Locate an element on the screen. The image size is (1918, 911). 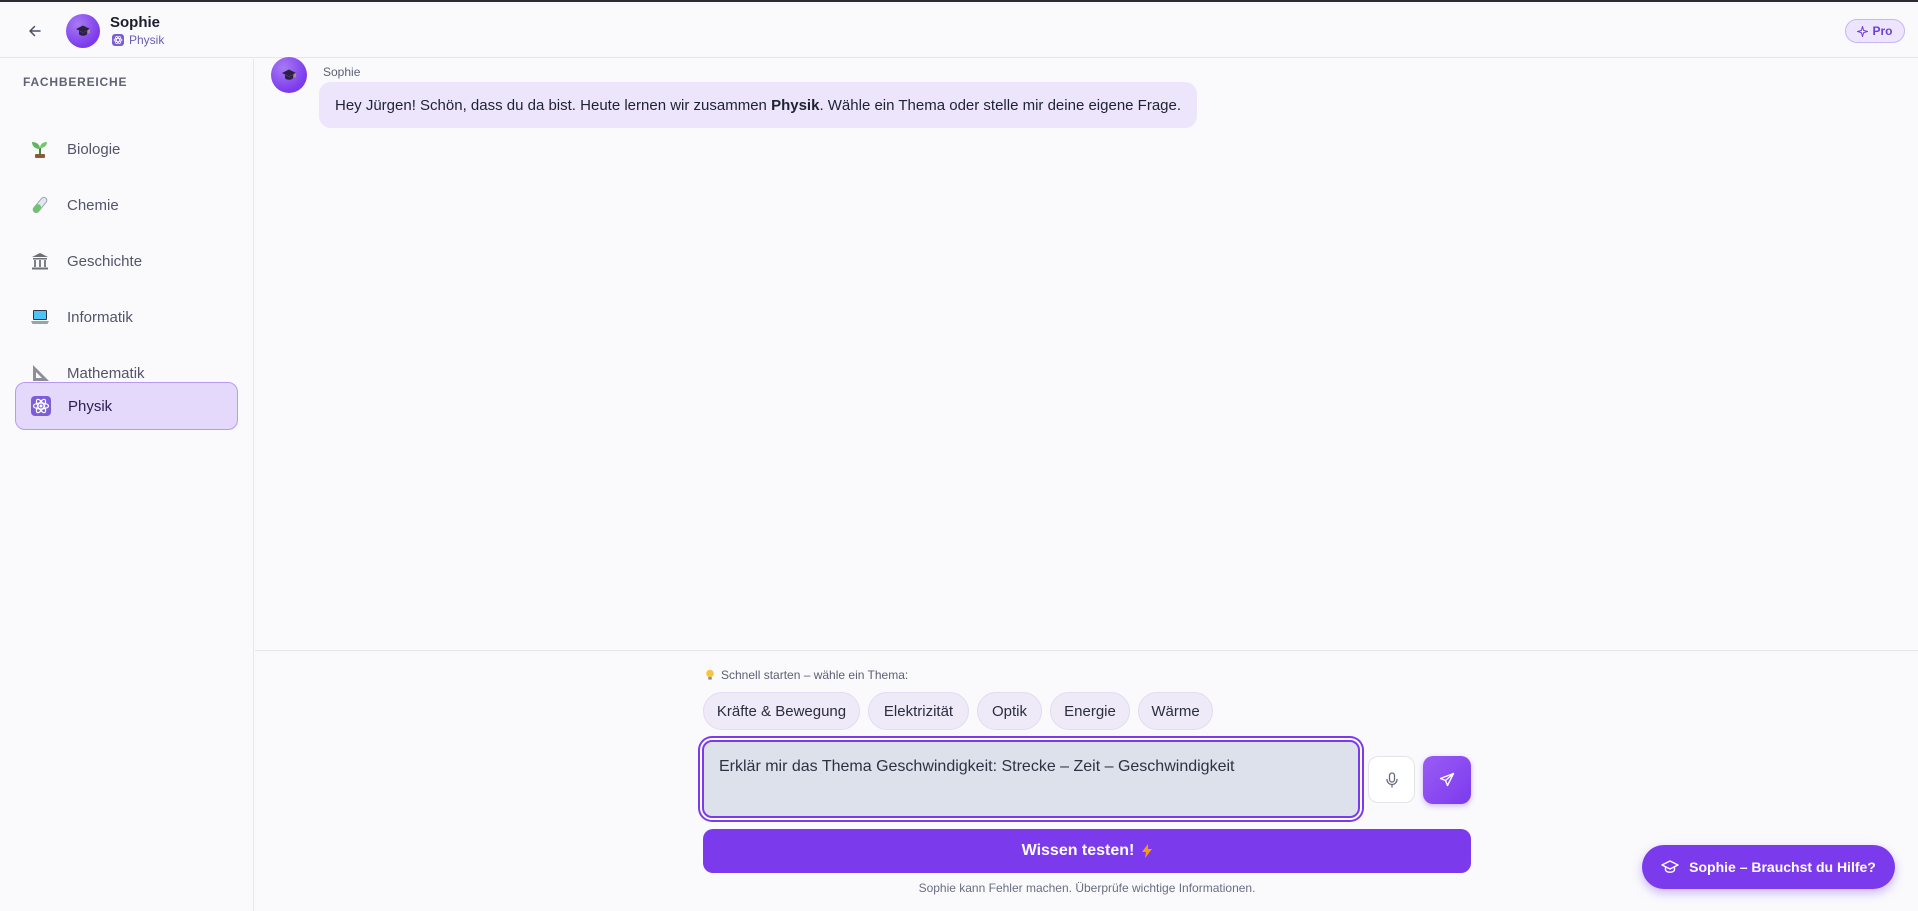
test-knowledge-button: Wissen testen! is located at coordinates (1087, 851).